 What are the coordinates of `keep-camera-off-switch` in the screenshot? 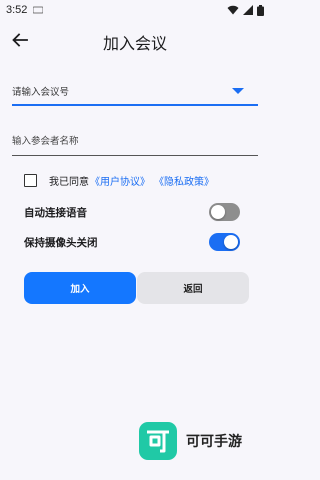 It's located at (224, 242).